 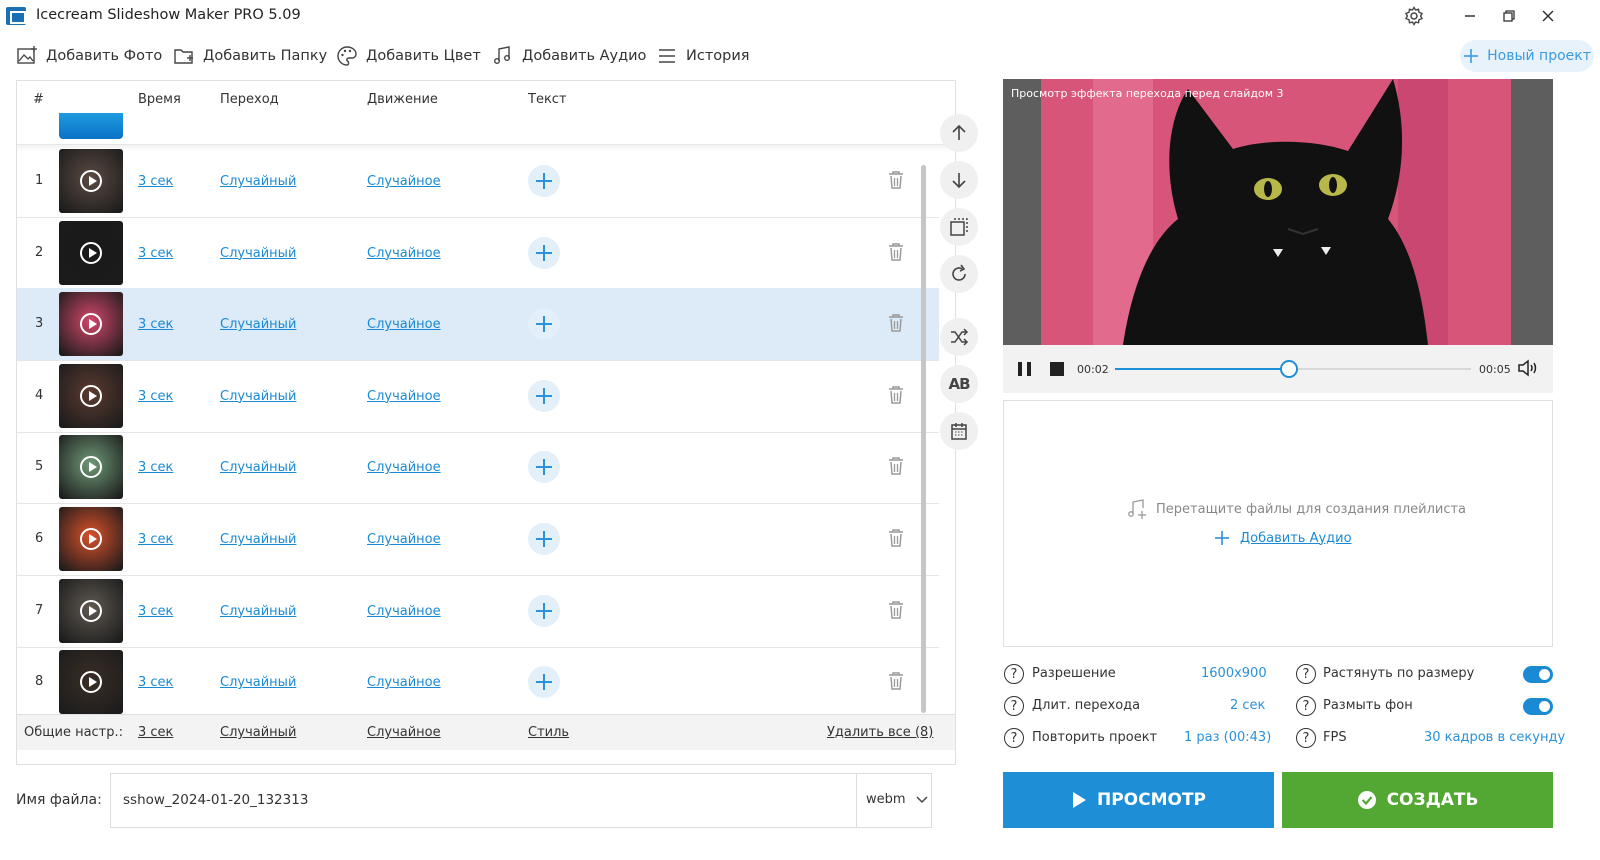 I want to click on seek-handle, so click(x=1289, y=369).